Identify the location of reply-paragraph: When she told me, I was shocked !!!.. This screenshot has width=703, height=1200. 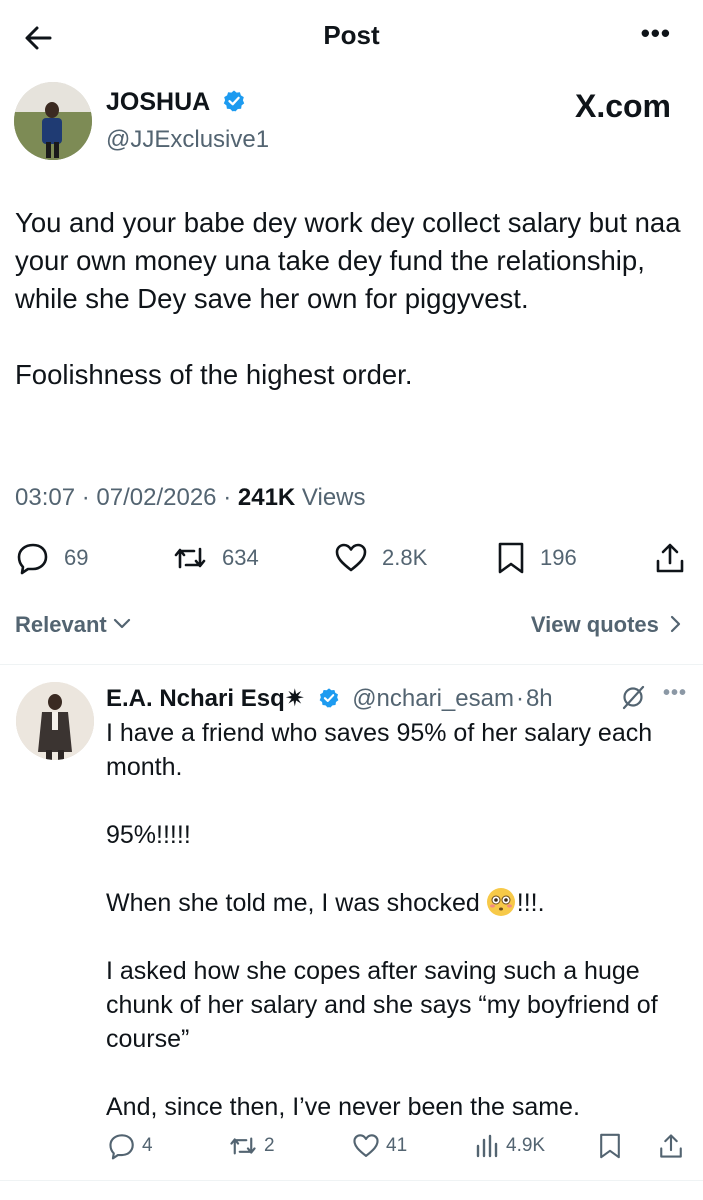
(396, 903).